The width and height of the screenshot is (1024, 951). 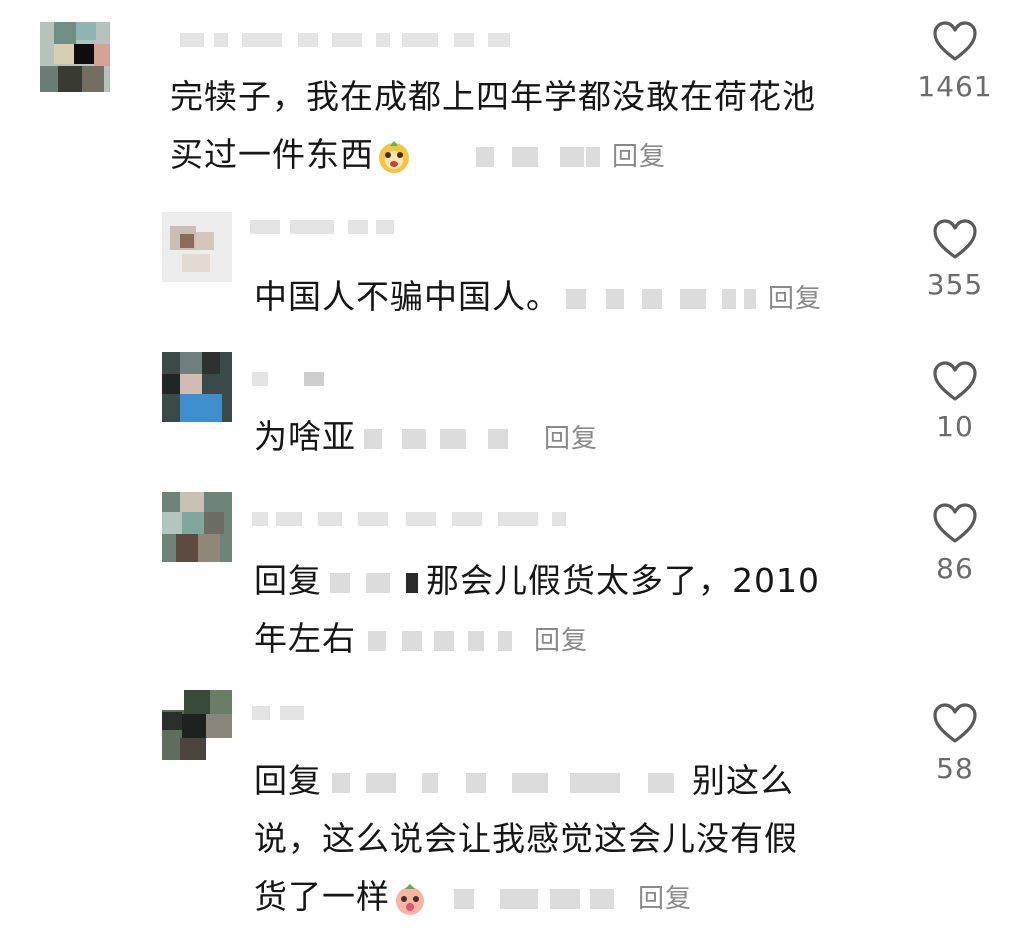 What do you see at coordinates (743, 780) in the screenshot?
I see `comment-line: 别这么` at bounding box center [743, 780].